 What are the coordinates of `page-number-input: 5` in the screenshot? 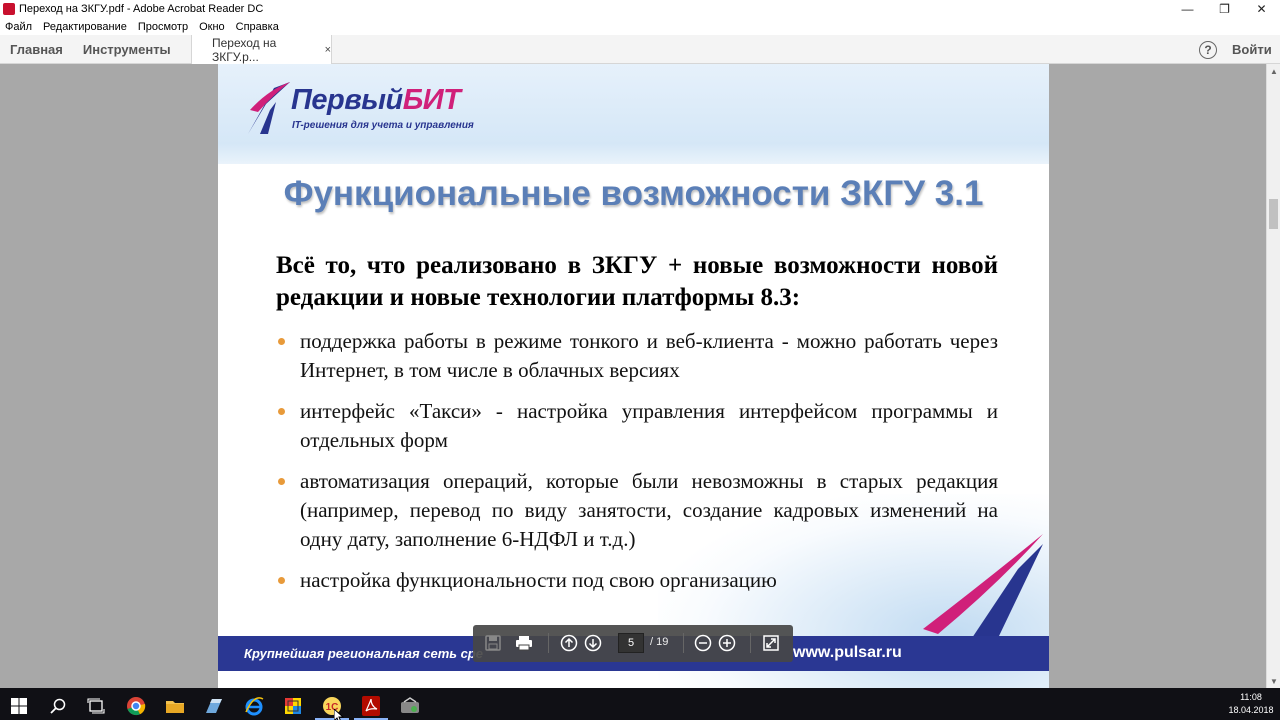 It's located at (631, 643).